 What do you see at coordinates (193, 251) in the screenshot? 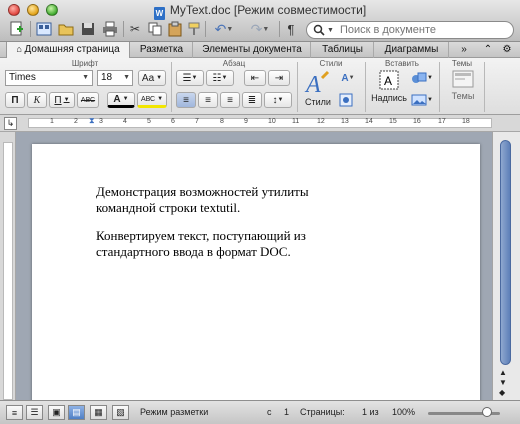
I see `document-line: стандартного ввода в формат DOC.` at bounding box center [193, 251].